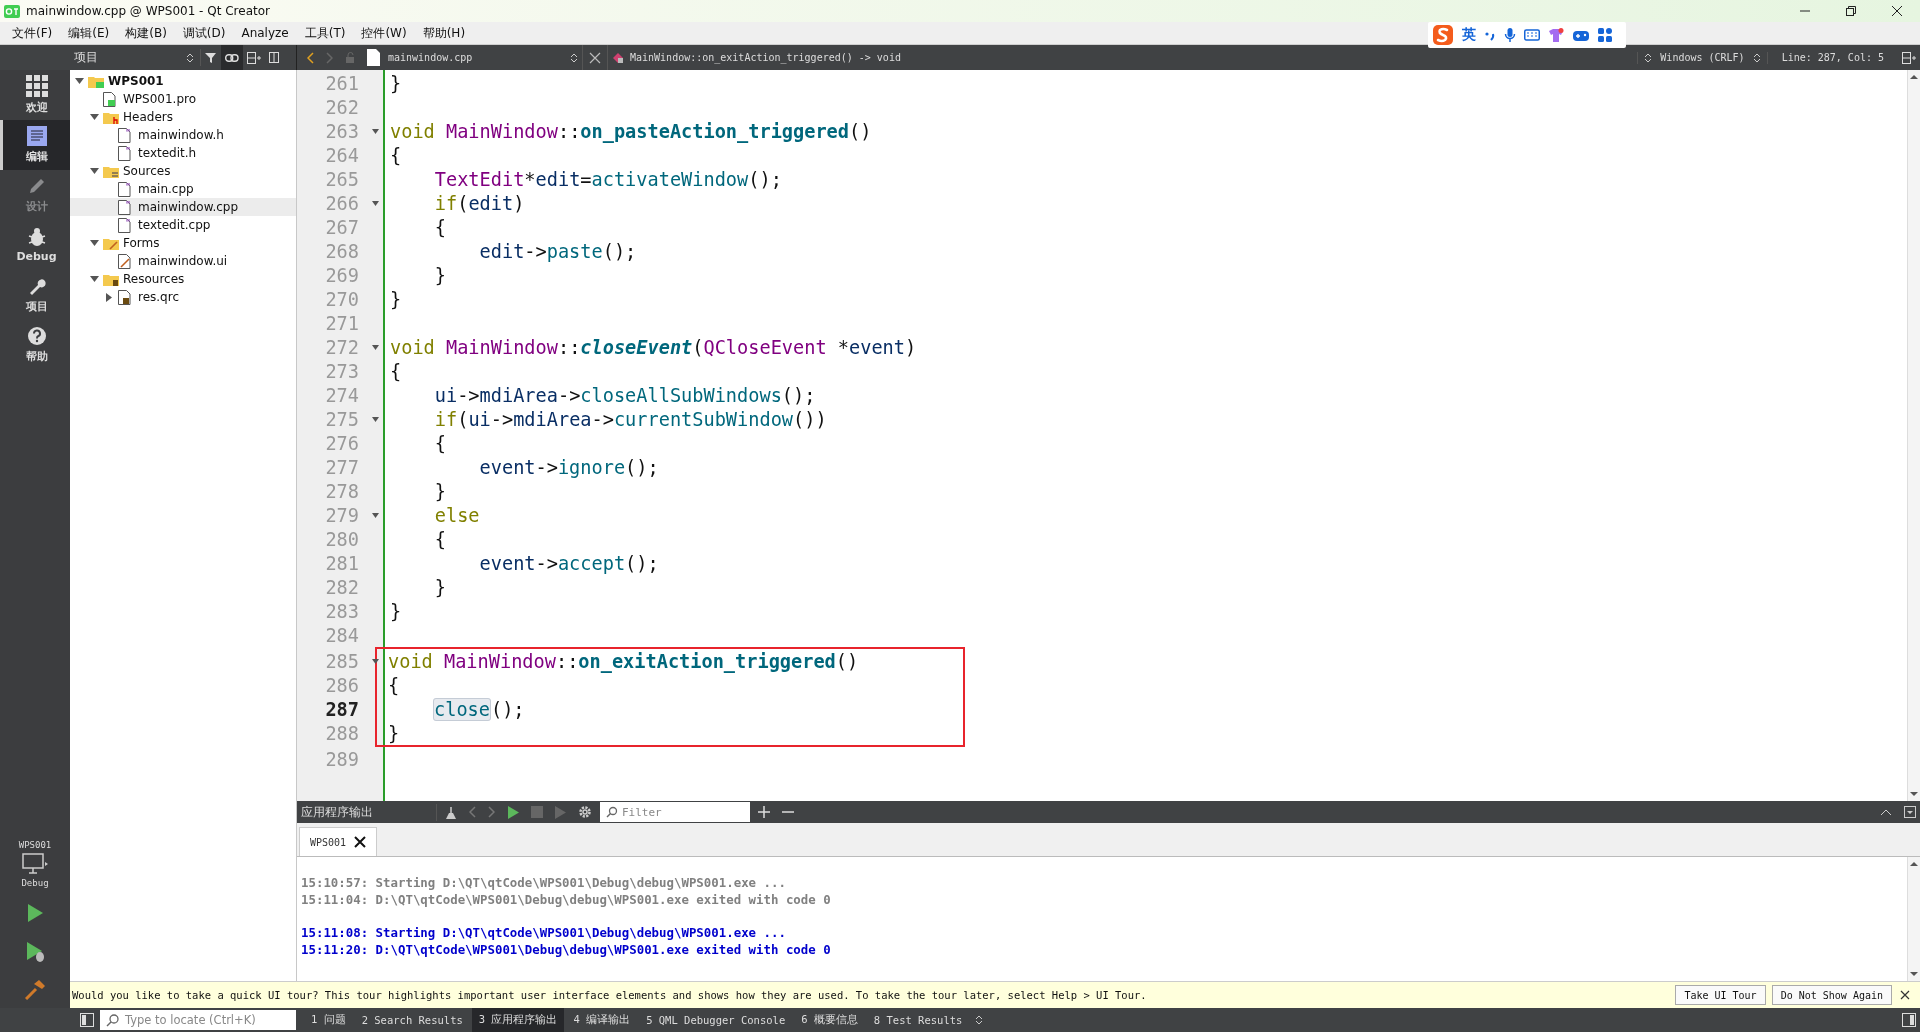  What do you see at coordinates (35, 951) in the screenshot?
I see `debug-run-icon` at bounding box center [35, 951].